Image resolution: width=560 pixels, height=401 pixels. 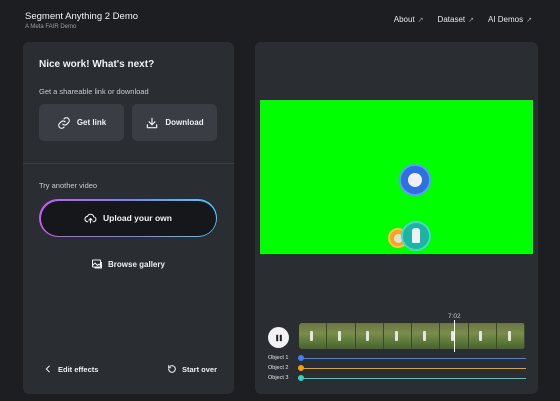 I want to click on object-track-label: Object 3, so click(x=278, y=378).